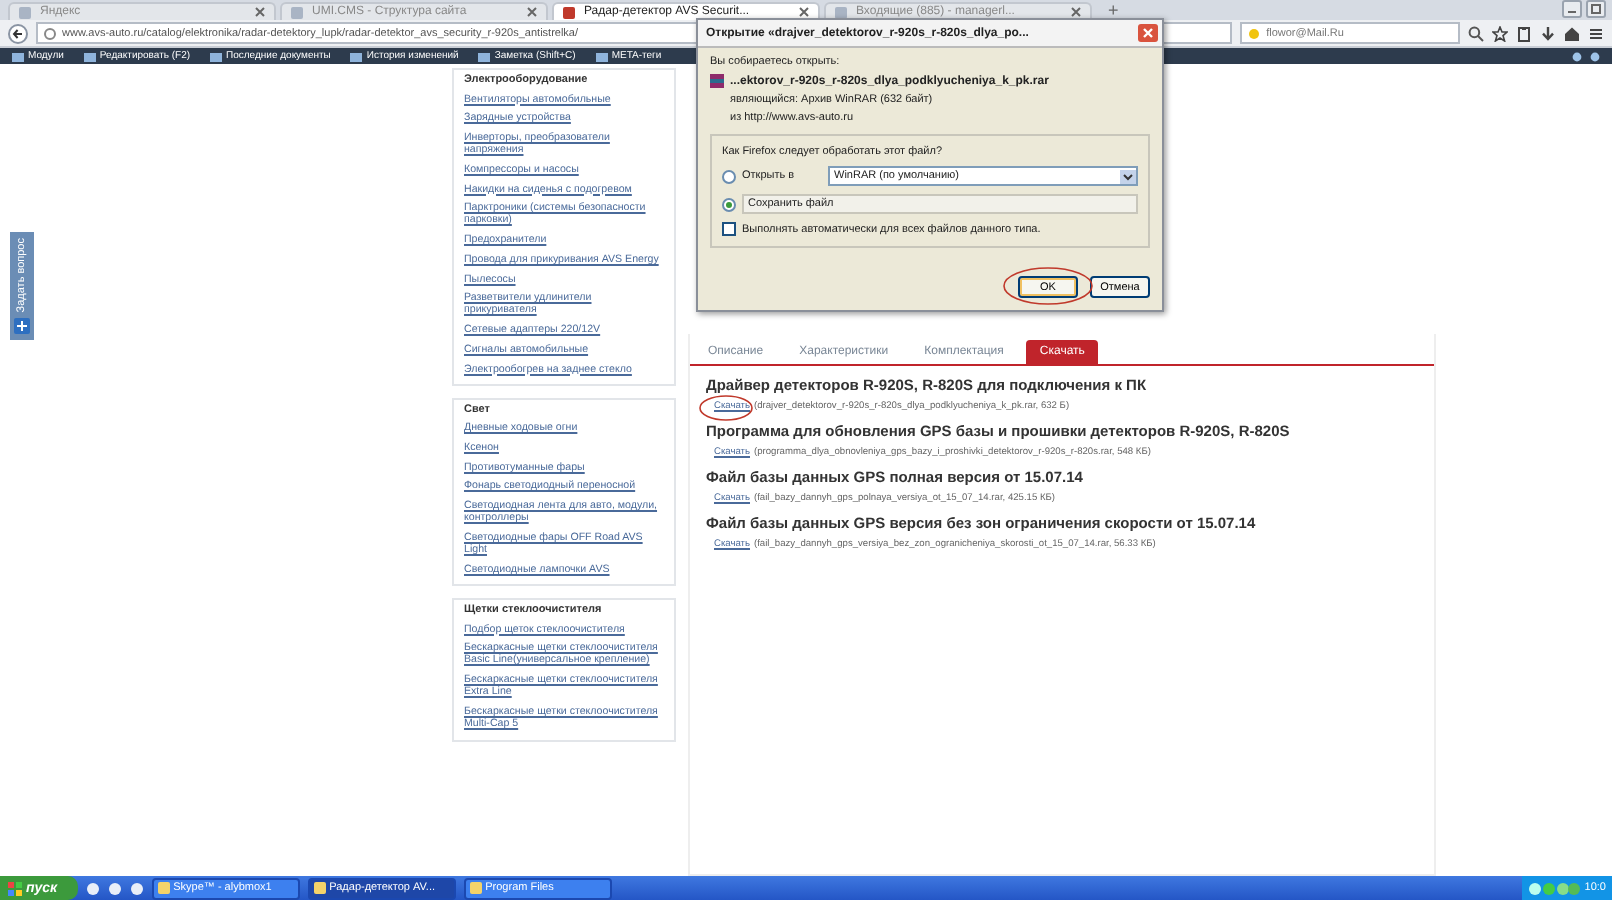 The image size is (1612, 900). I want to click on new-tab-button: +, so click(1113, 11).